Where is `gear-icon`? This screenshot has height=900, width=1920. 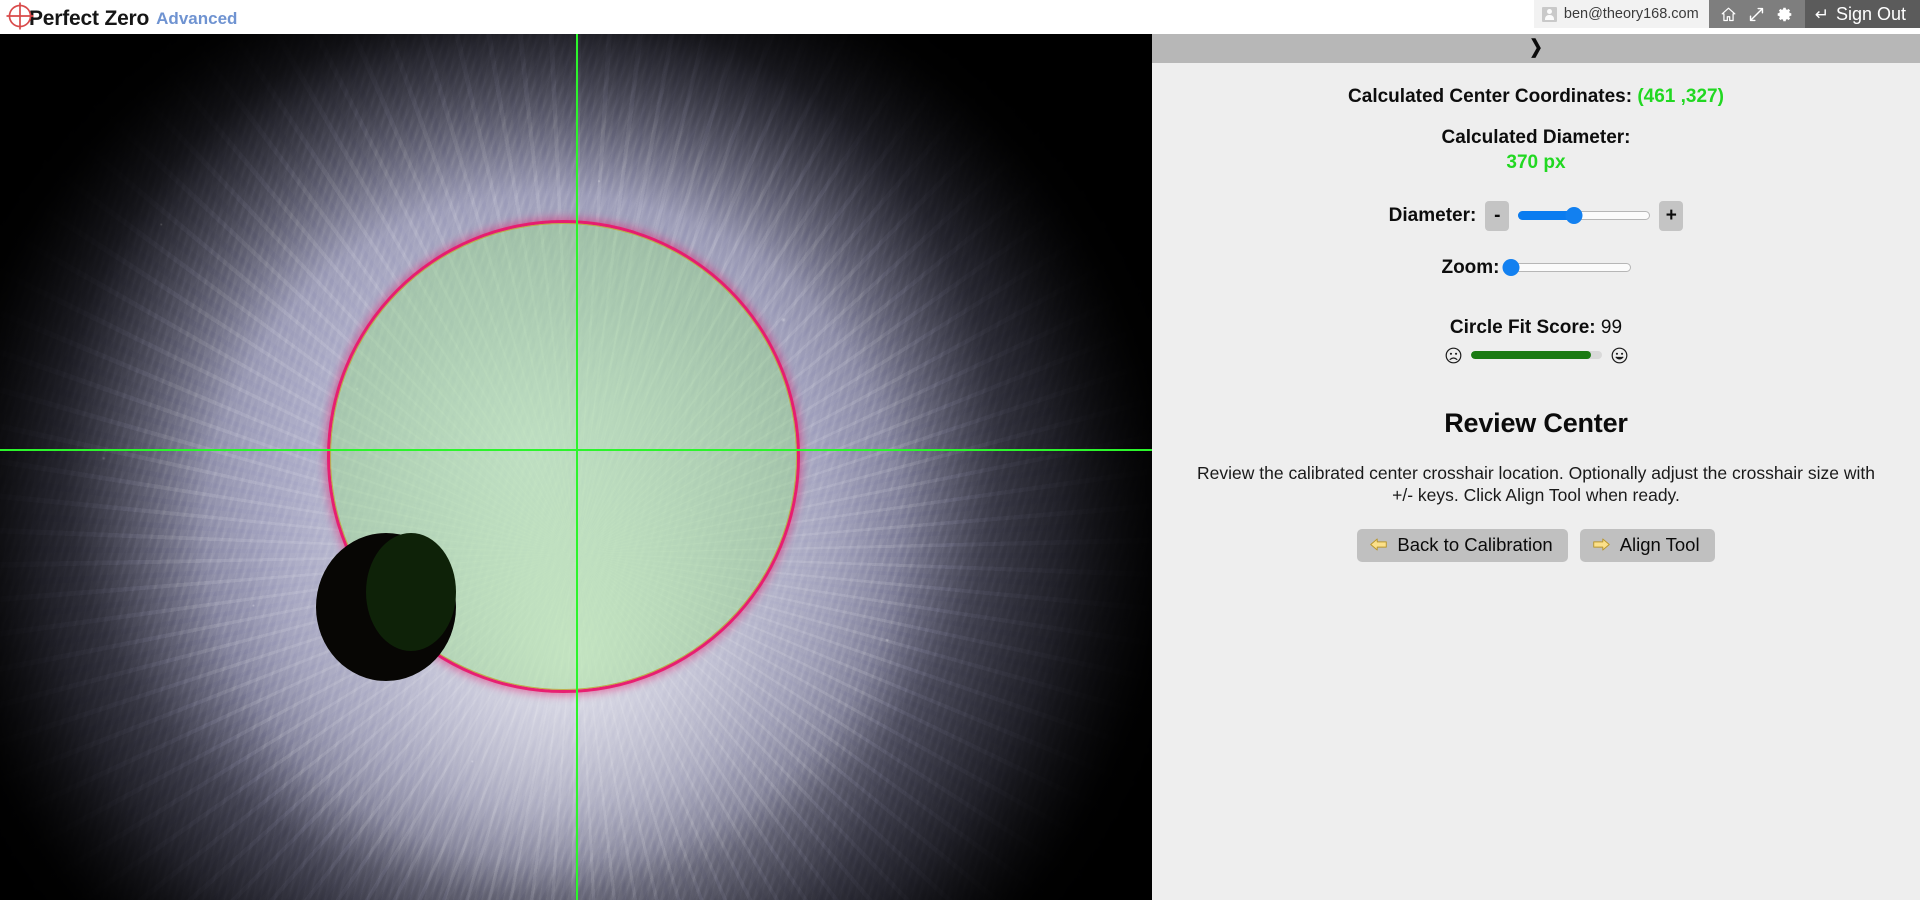 gear-icon is located at coordinates (1785, 14).